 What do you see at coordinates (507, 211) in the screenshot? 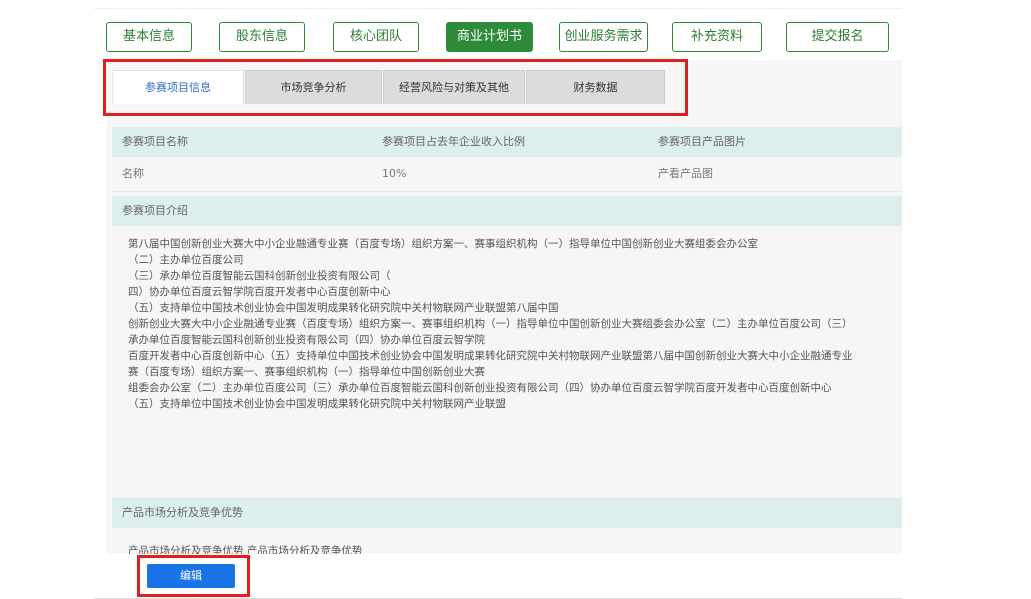
I see `intro-header: 参赛项目介绍` at bounding box center [507, 211].